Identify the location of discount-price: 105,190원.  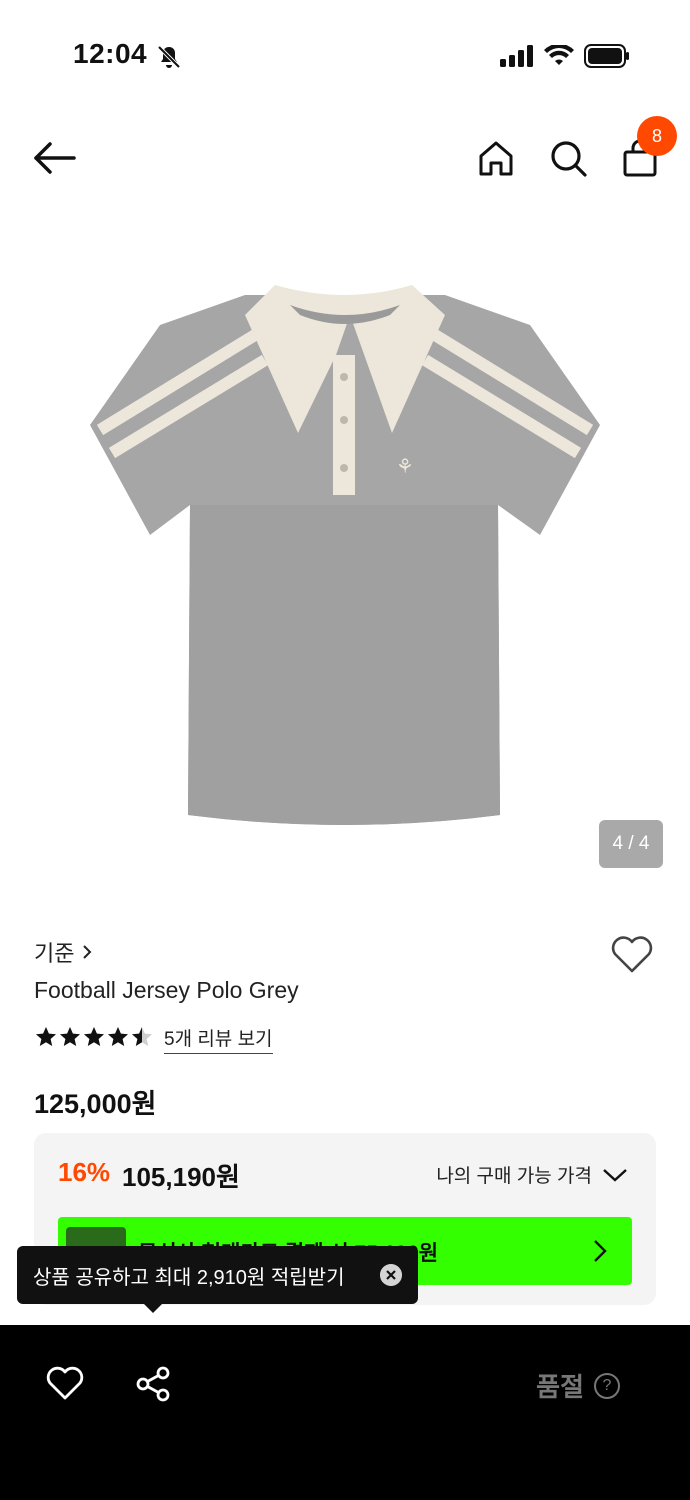
(181, 1177).